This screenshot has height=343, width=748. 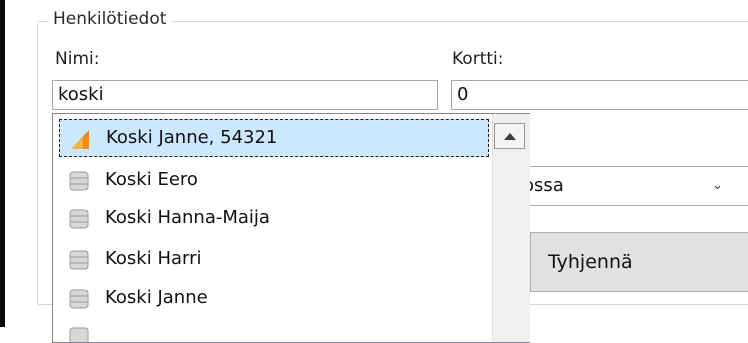 What do you see at coordinates (187, 217) in the screenshot?
I see `list-item-label: Koski Hanna-Maija` at bounding box center [187, 217].